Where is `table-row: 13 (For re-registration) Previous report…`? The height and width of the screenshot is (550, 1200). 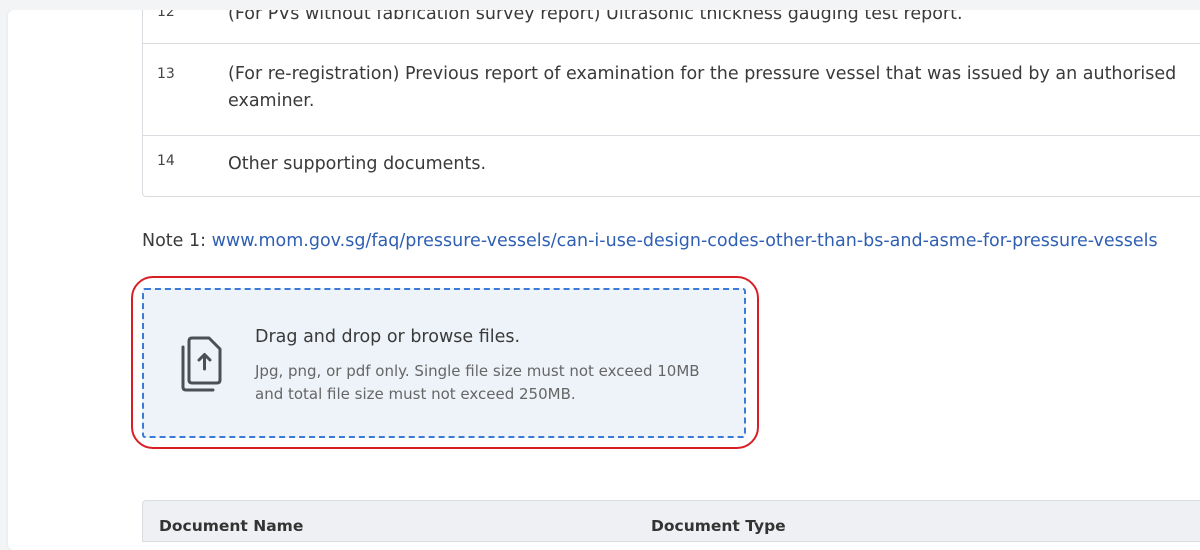
table-row: 13 (For re-registration) Previous report… is located at coordinates (671, 89).